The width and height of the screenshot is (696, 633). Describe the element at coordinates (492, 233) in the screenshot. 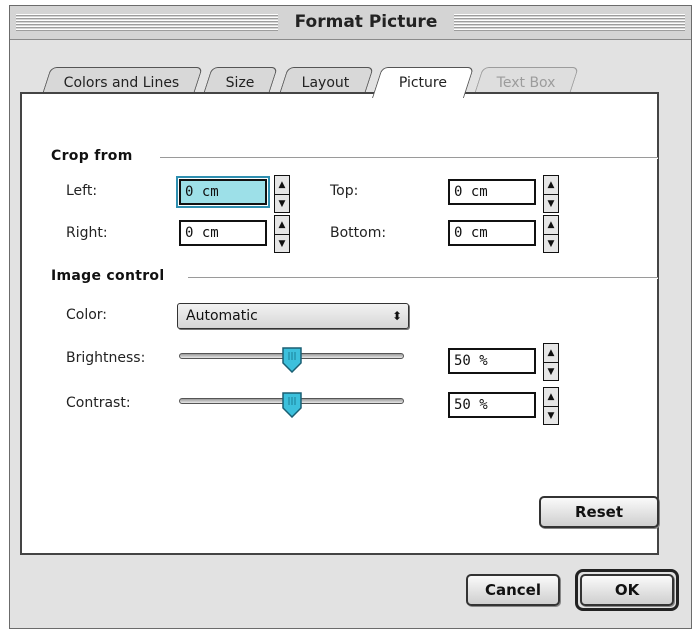

I see `crop-bottom-input: 0 cm` at that location.